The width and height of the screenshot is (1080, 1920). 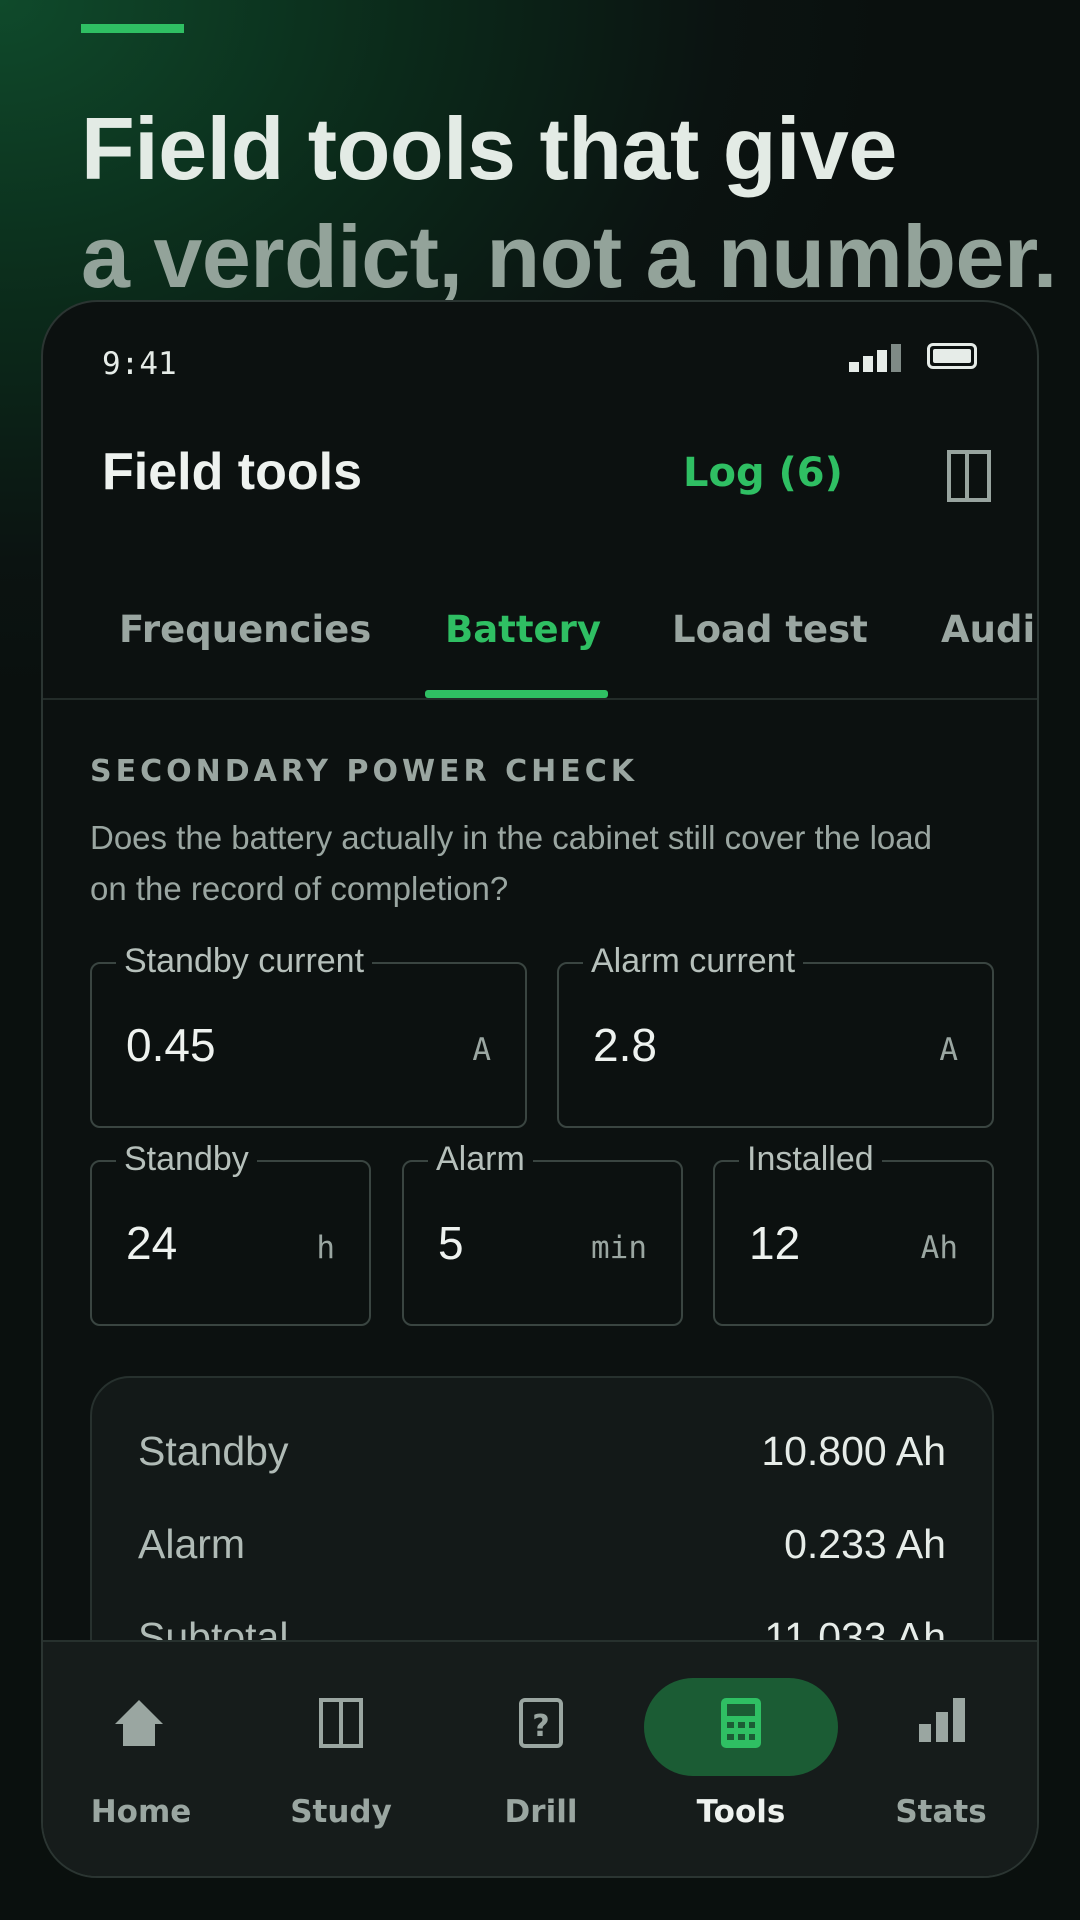 I want to click on nav-tools: Tools, so click(x=741, y=1742).